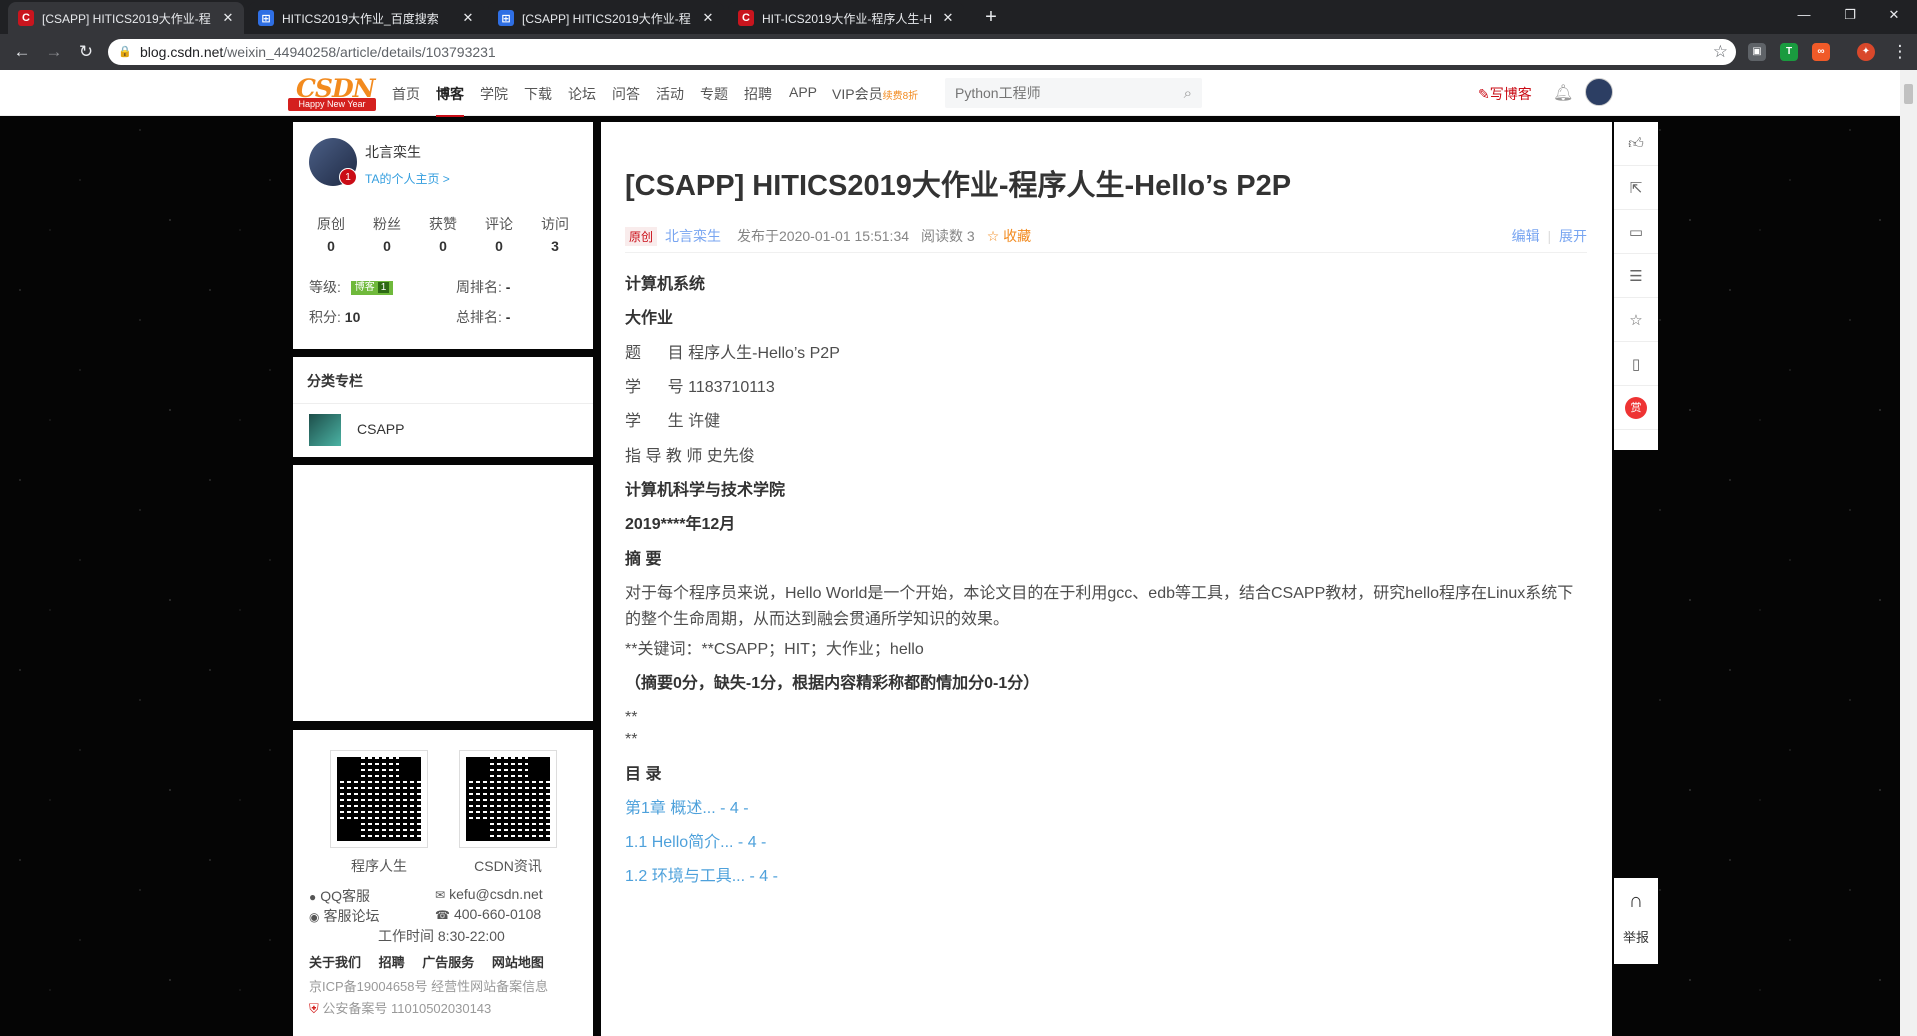 The image size is (1917, 1036). What do you see at coordinates (506, 18) in the screenshot?
I see `baidu-icon: ⊞` at bounding box center [506, 18].